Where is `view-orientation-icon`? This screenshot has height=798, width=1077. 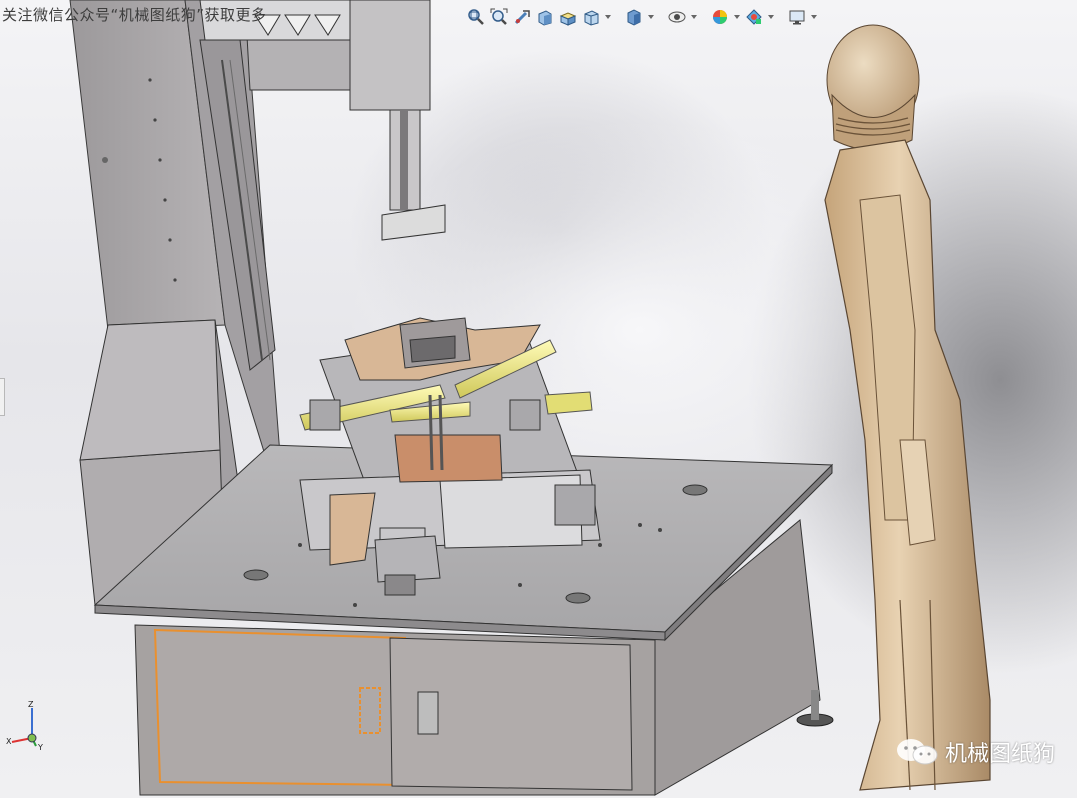 view-orientation-icon is located at coordinates (591, 17).